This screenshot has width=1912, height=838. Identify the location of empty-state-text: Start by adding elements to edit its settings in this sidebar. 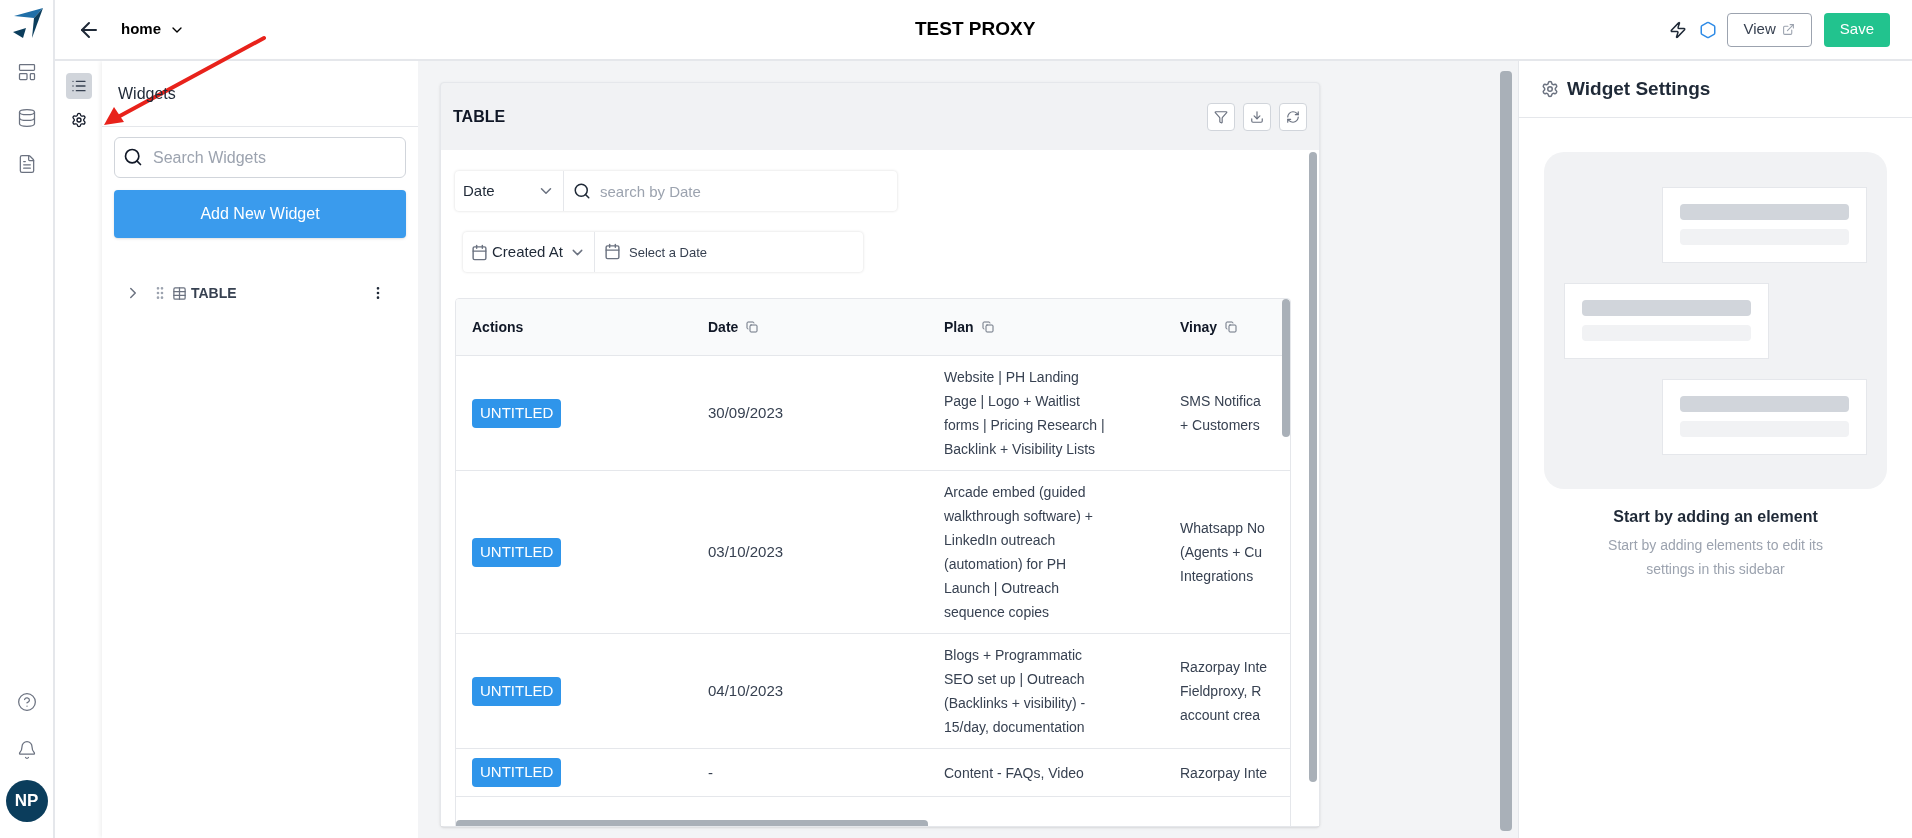
(1715, 557).